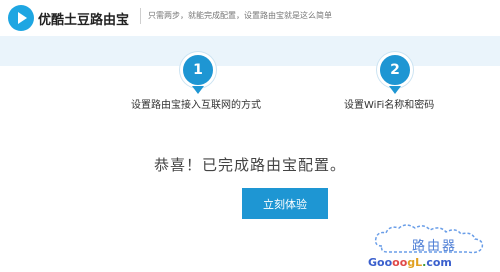 This screenshot has width=500, height=272. I want to click on header-divider, so click(140, 16).